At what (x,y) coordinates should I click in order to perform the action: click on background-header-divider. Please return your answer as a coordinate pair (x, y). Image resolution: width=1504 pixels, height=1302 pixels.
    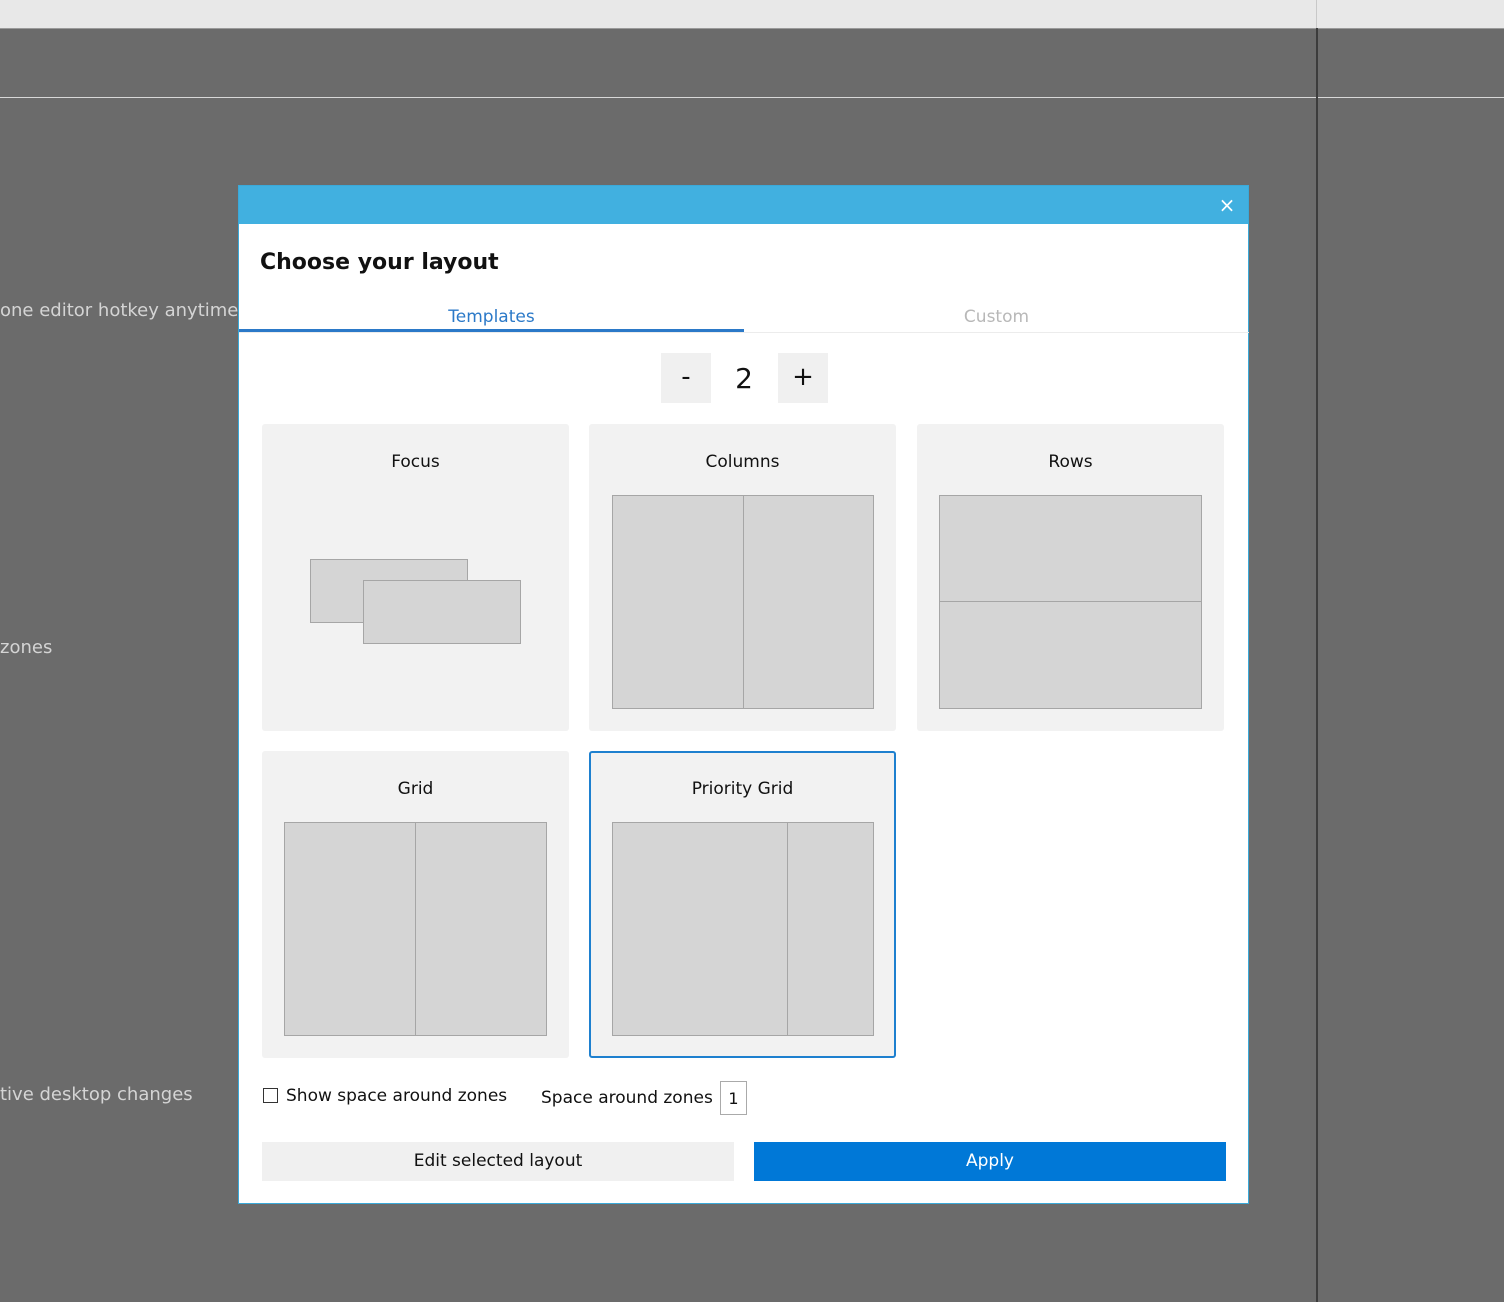
    Looking at the image, I should click on (752, 97).